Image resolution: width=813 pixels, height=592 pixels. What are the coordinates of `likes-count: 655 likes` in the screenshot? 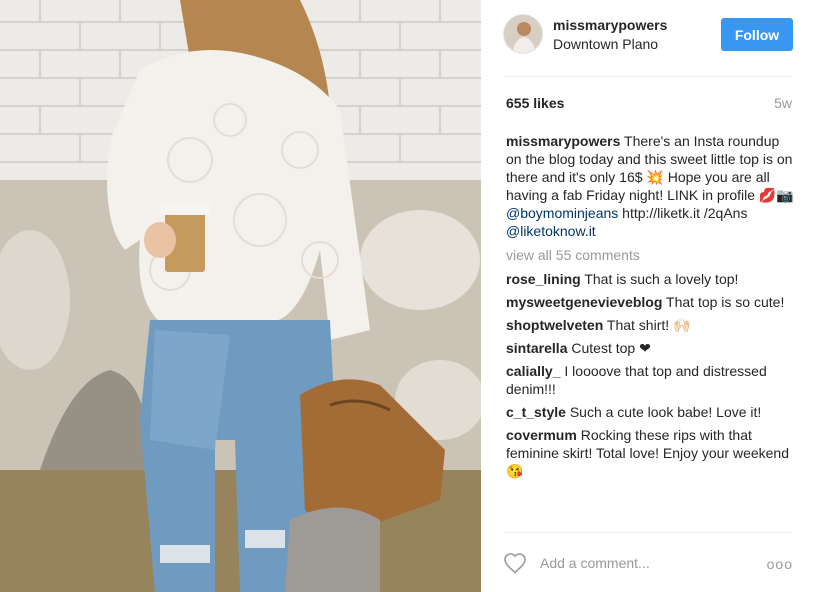 It's located at (535, 103).